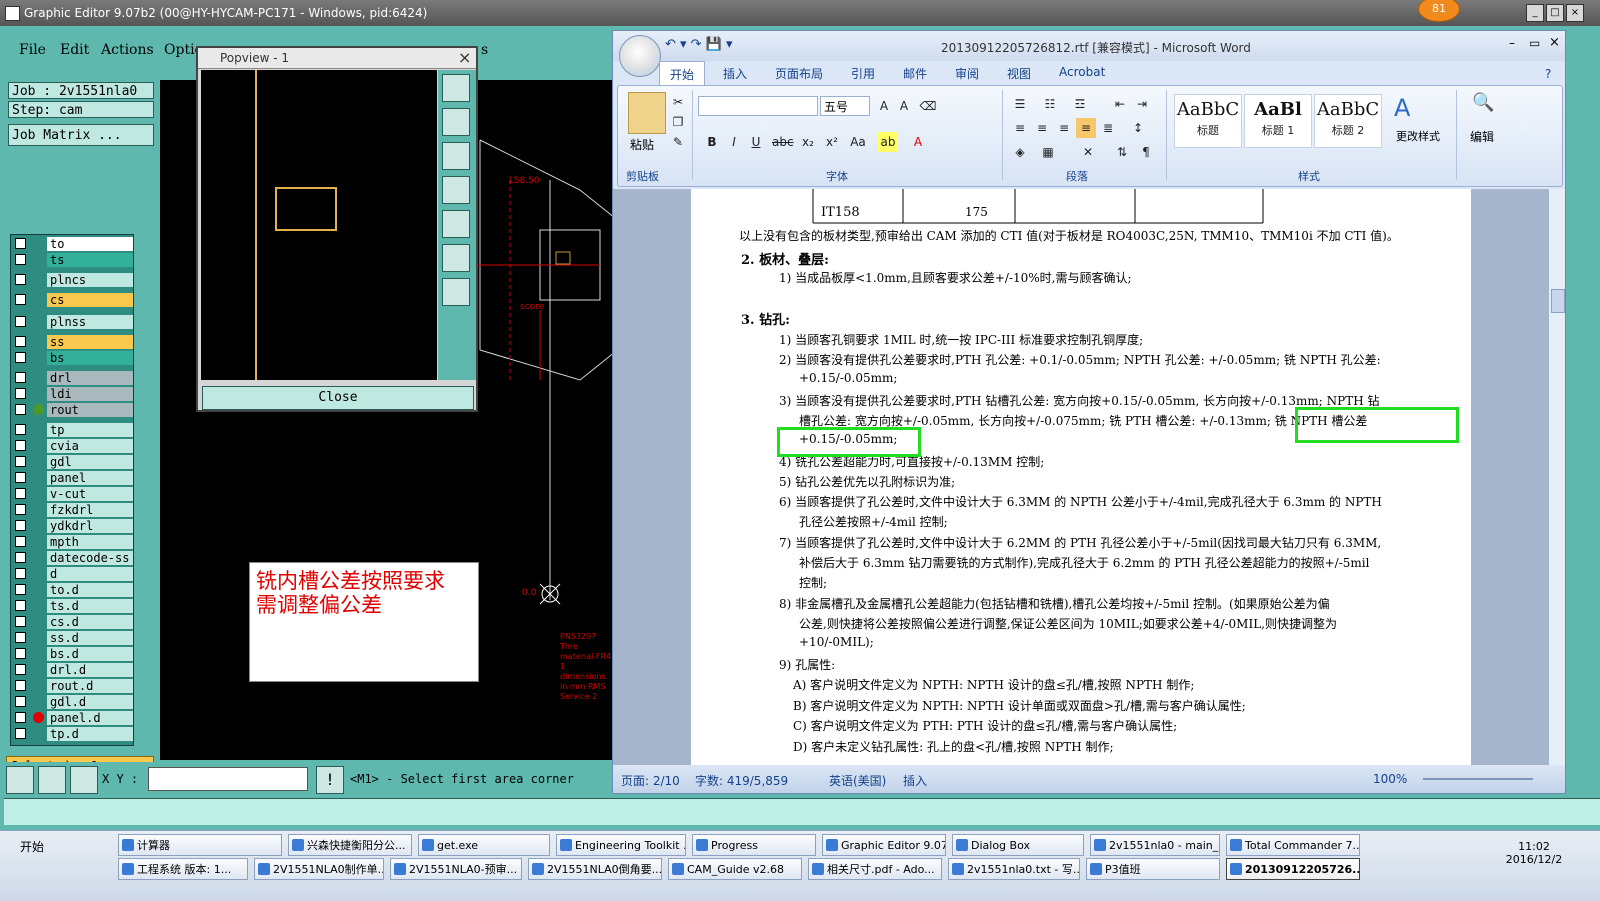  I want to click on zoom-extents-icon, so click(456, 292).